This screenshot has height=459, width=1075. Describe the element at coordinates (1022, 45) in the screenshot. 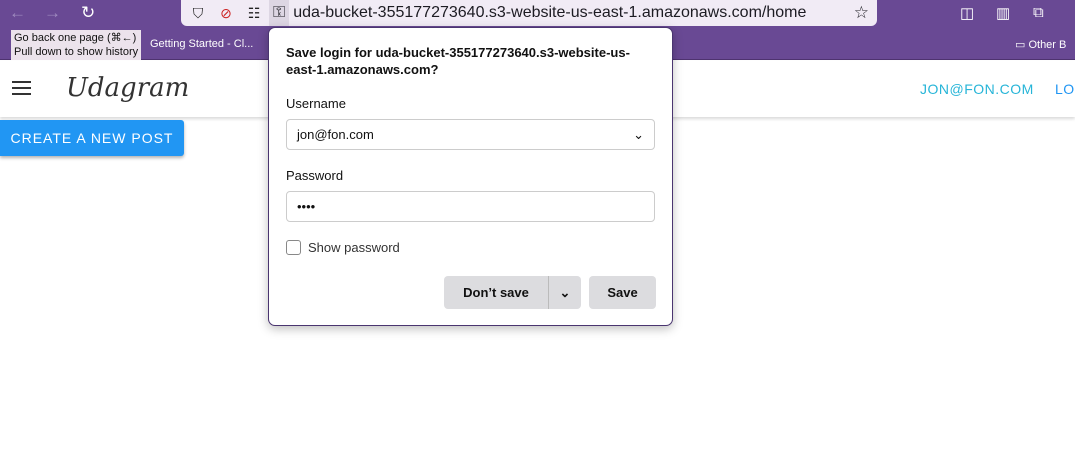

I see `folder-icon: ▭` at that location.